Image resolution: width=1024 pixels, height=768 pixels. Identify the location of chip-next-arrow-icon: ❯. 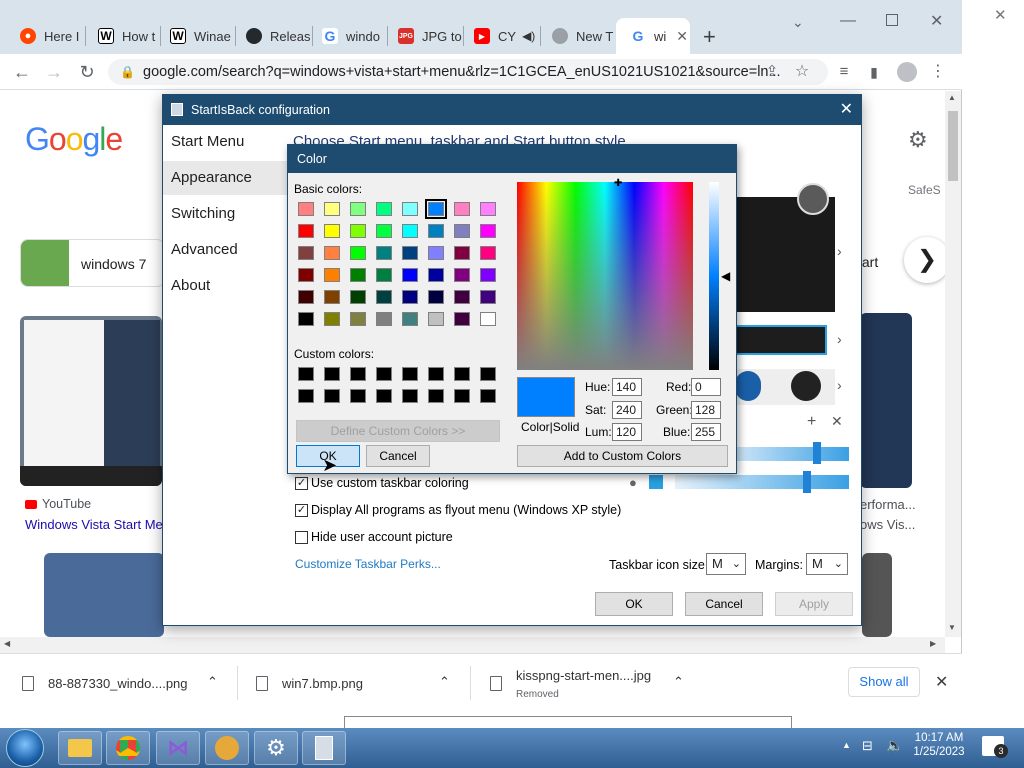
(924, 260).